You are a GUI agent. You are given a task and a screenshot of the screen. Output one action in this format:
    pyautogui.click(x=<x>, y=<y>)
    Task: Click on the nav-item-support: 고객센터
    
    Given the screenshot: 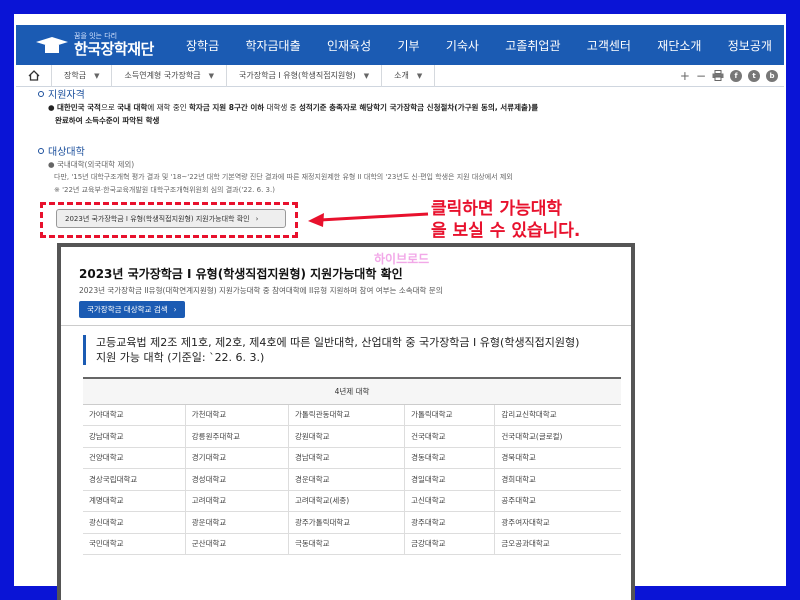 What is the action you would take?
    pyautogui.click(x=609, y=45)
    